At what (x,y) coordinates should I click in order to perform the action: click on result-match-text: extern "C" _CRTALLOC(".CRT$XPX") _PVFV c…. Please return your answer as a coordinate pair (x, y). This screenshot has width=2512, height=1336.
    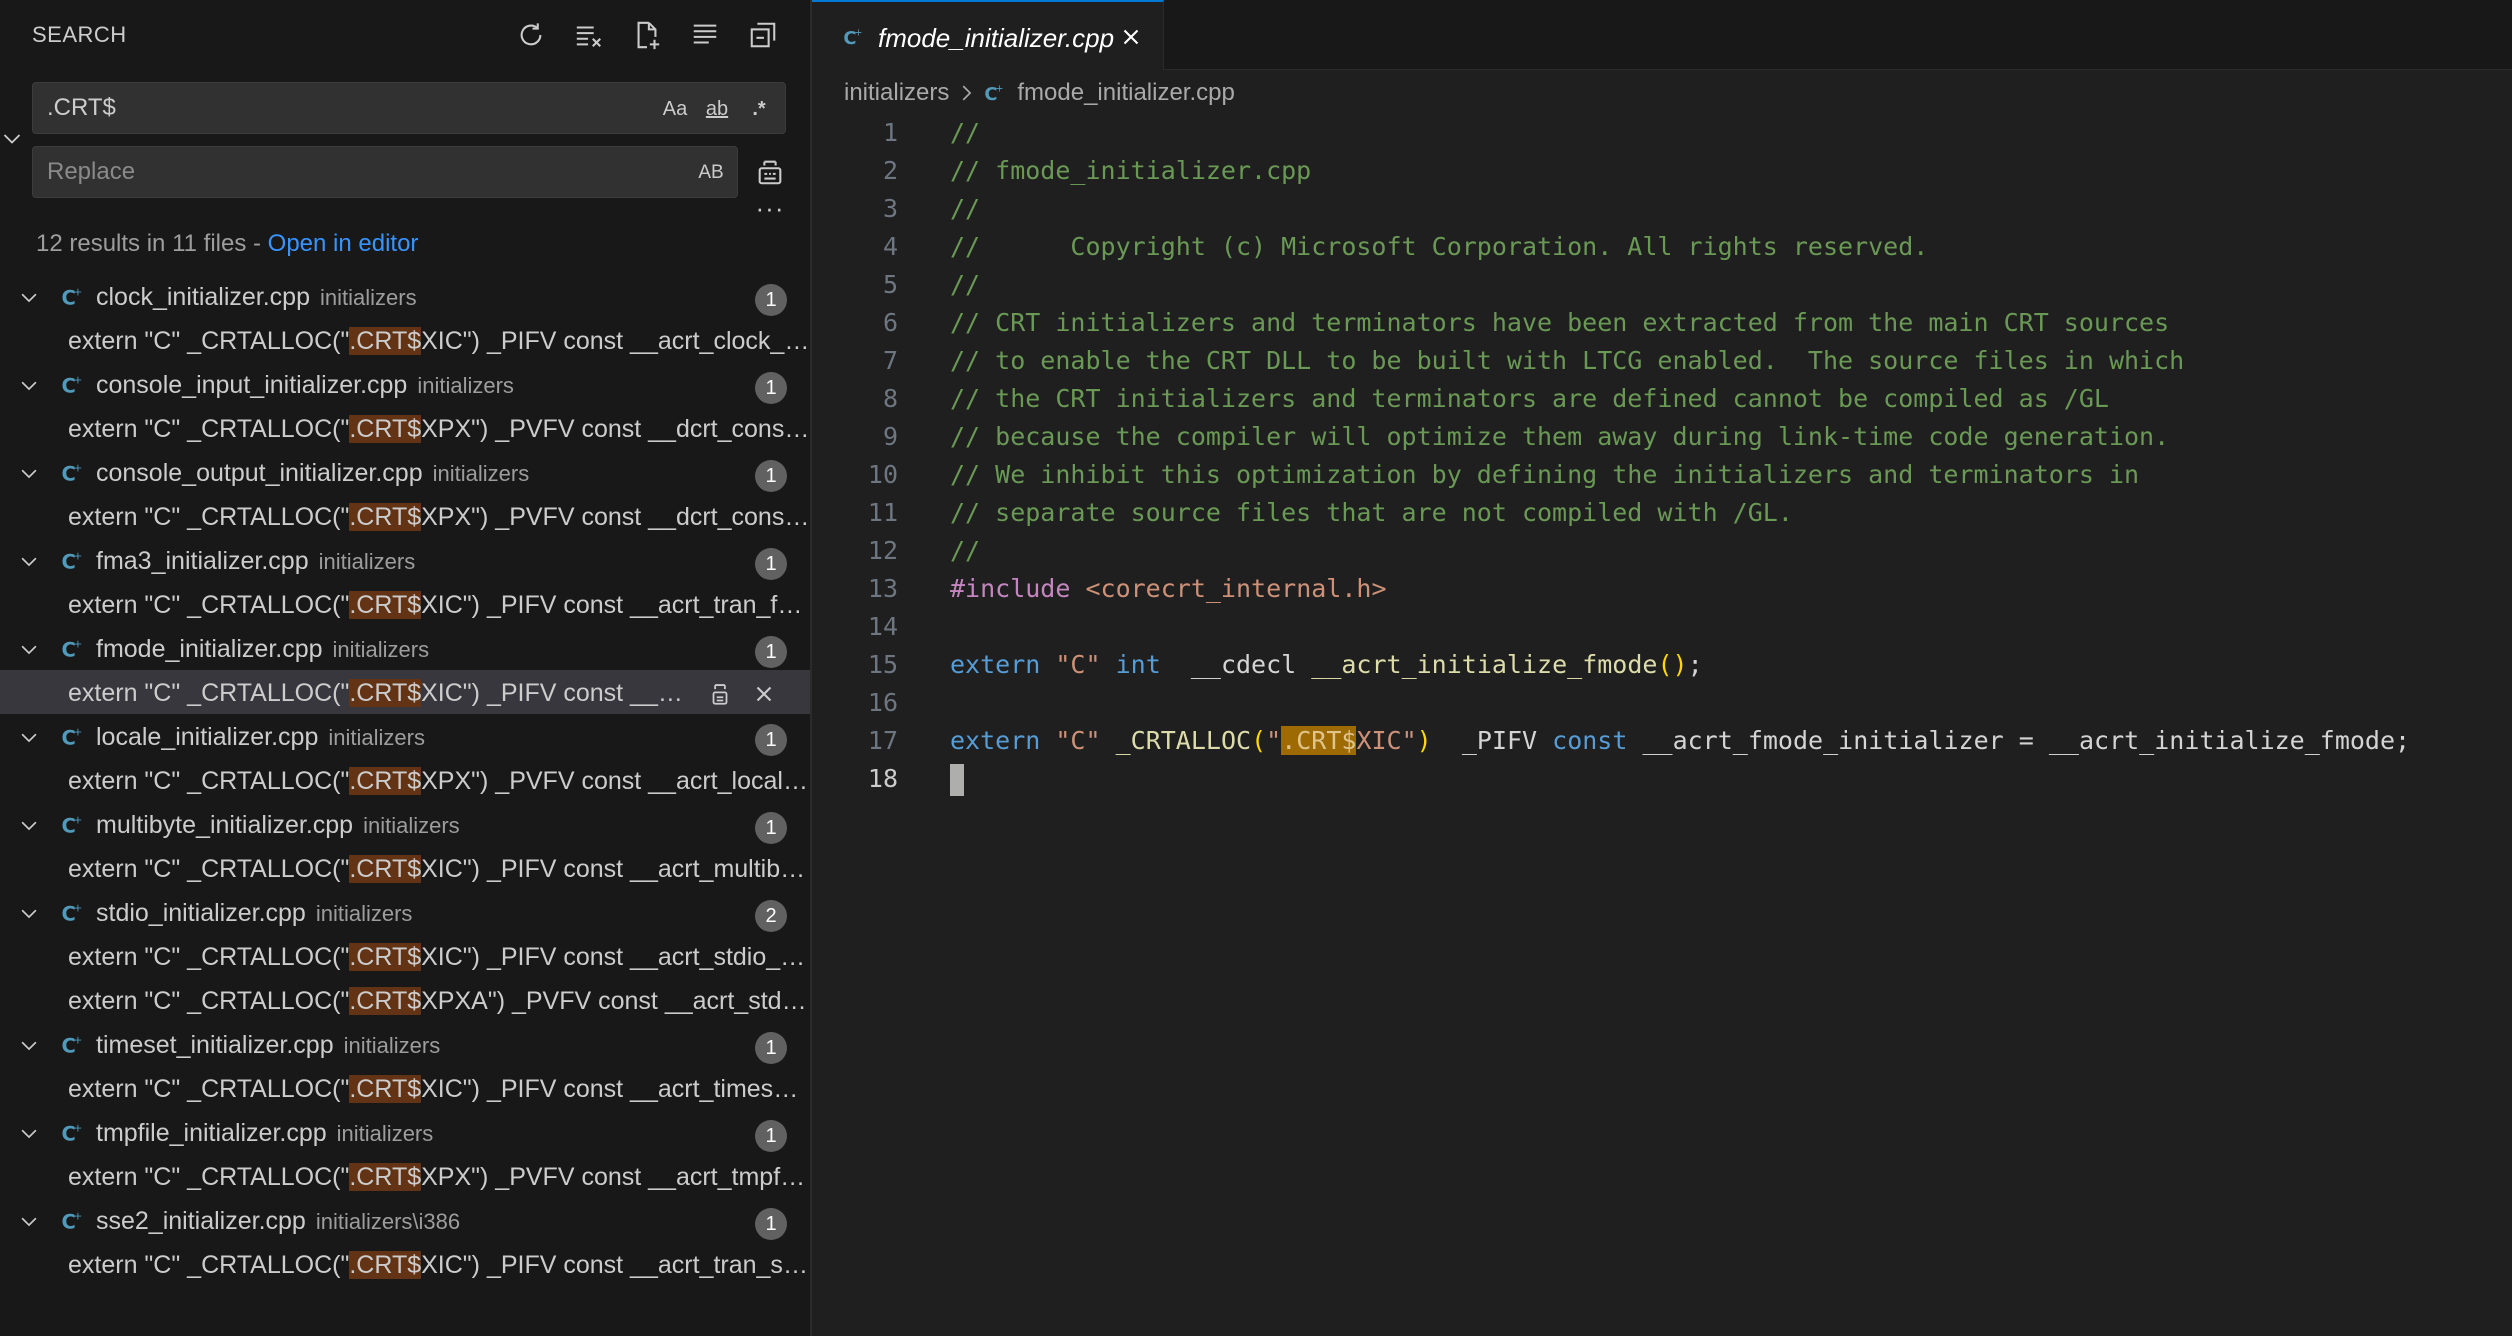
    Looking at the image, I should click on (439, 1177).